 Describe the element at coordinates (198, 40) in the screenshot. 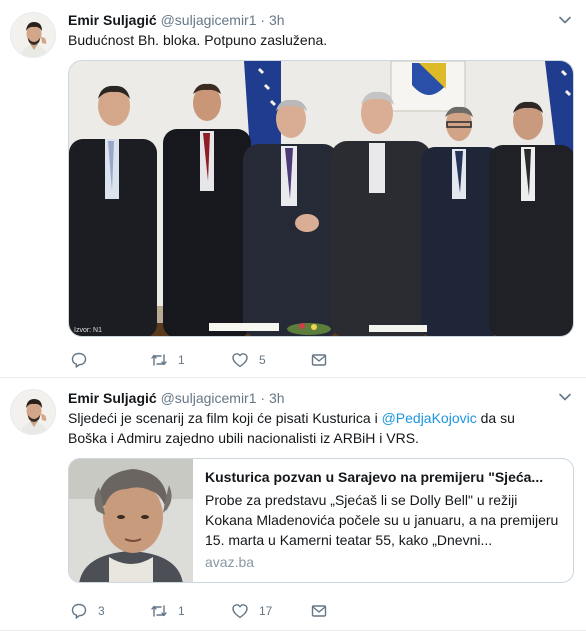

I see `tweet-text: Budućnost Bh. bloka. Potpuno zaslužena.` at that location.